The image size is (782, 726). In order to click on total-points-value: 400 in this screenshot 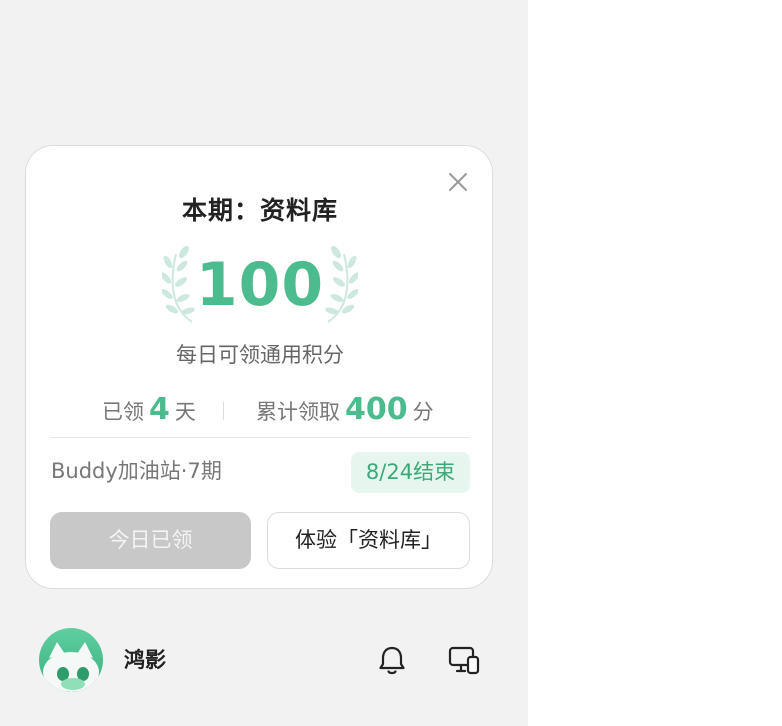, I will do `click(376, 409)`.